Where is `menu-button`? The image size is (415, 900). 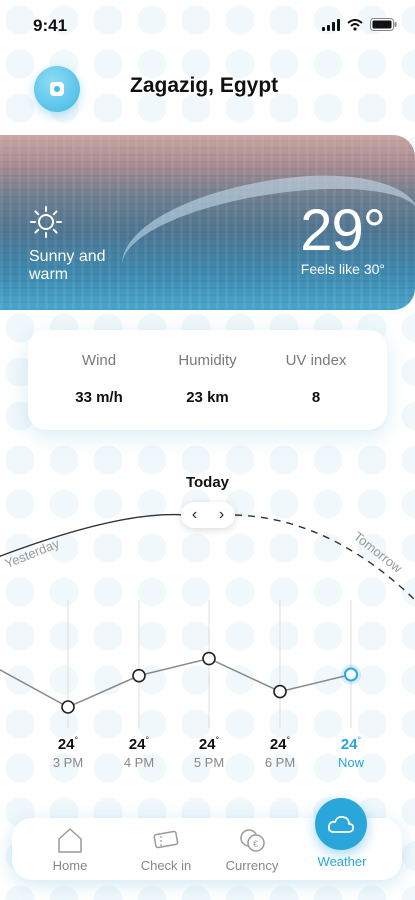 menu-button is located at coordinates (57, 89).